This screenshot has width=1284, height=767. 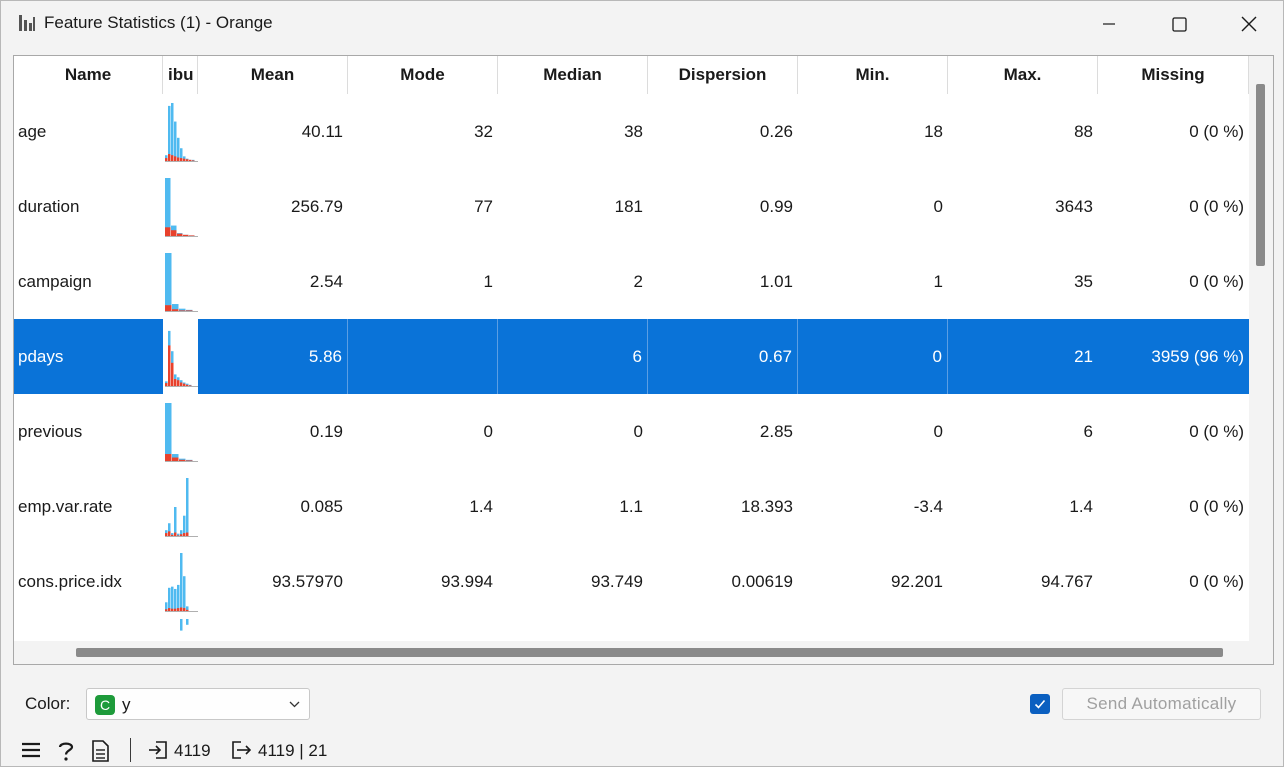 I want to click on cell-mode: 93.994, so click(x=467, y=581).